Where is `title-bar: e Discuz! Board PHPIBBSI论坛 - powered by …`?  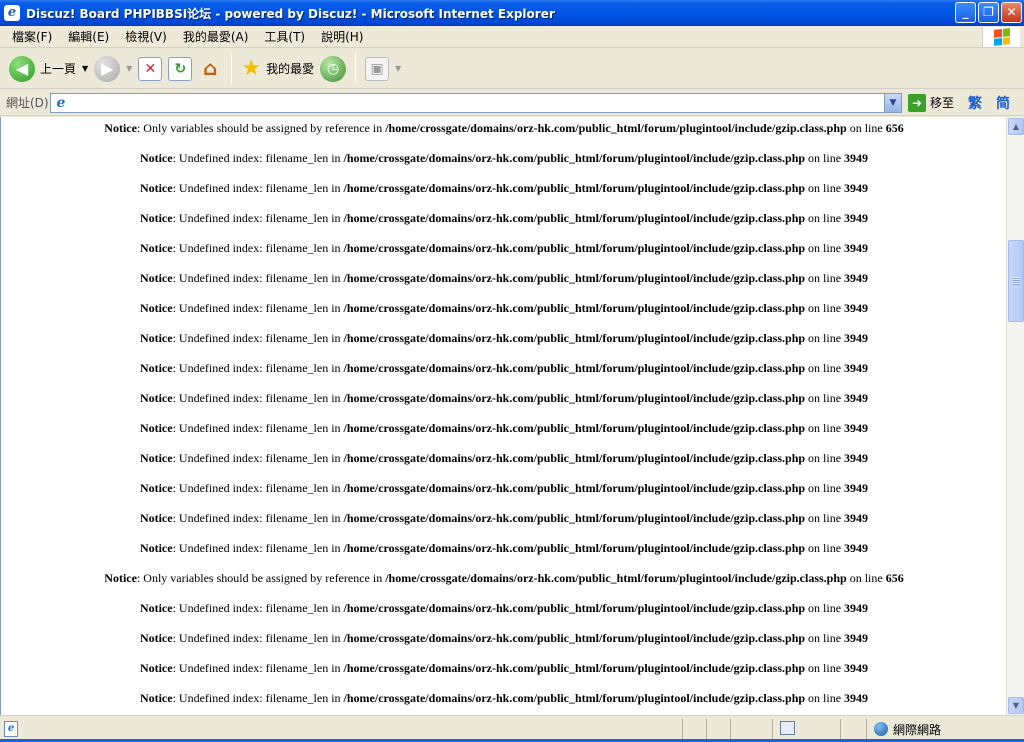
title-bar: e Discuz! Board PHPIBBSI论坛 - powered by … is located at coordinates (512, 13).